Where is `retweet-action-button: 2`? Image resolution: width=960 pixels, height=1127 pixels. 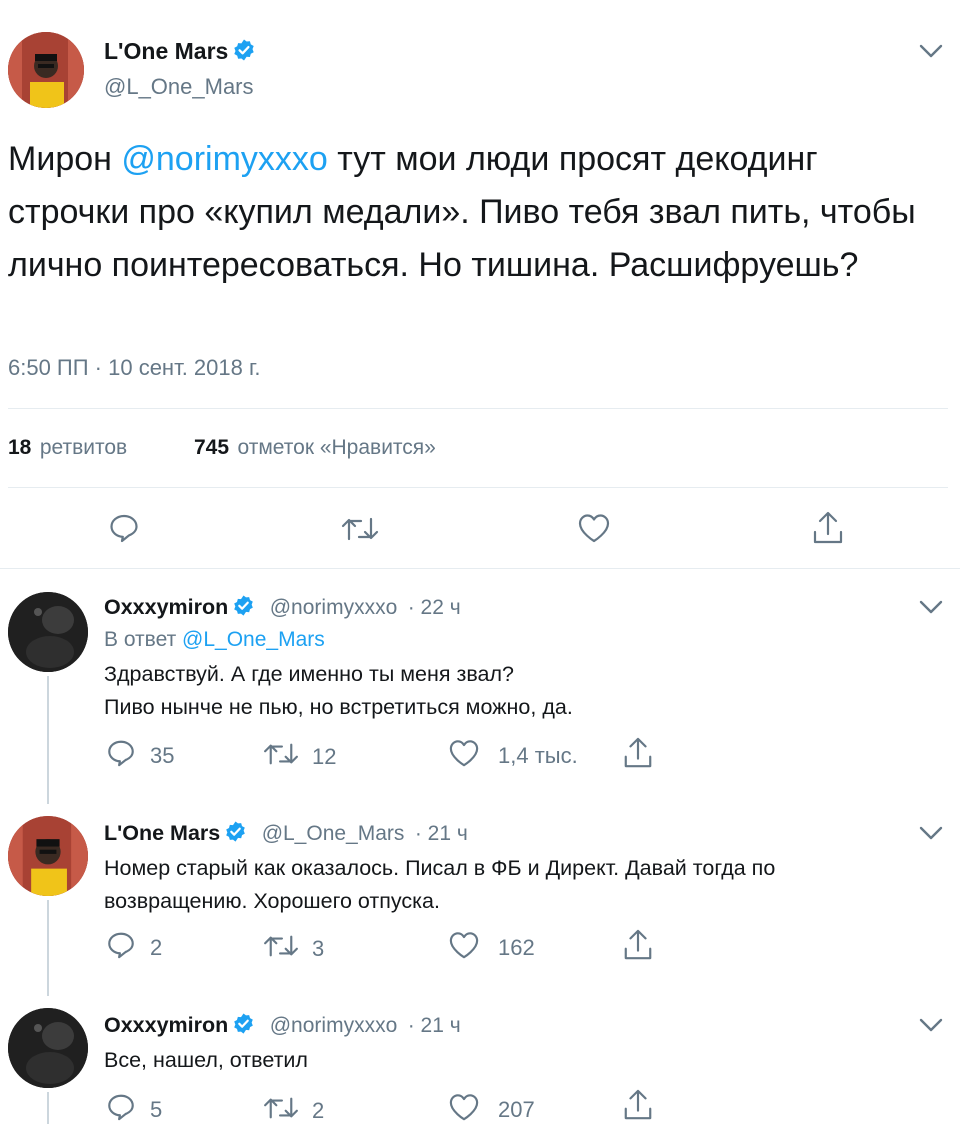 retweet-action-button: 2 is located at coordinates (293, 1110).